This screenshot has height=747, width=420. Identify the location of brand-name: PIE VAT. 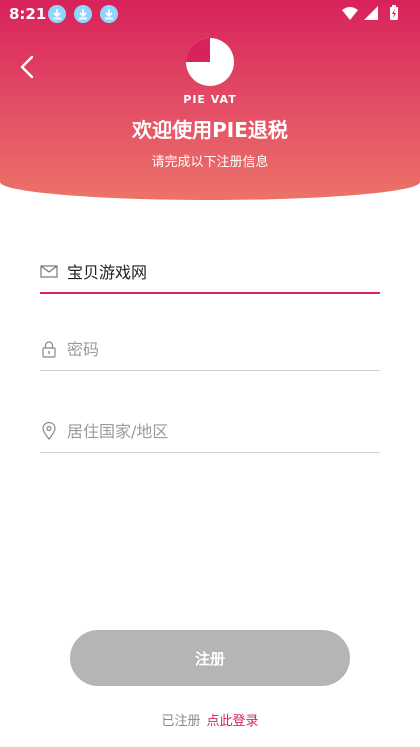
(210, 99).